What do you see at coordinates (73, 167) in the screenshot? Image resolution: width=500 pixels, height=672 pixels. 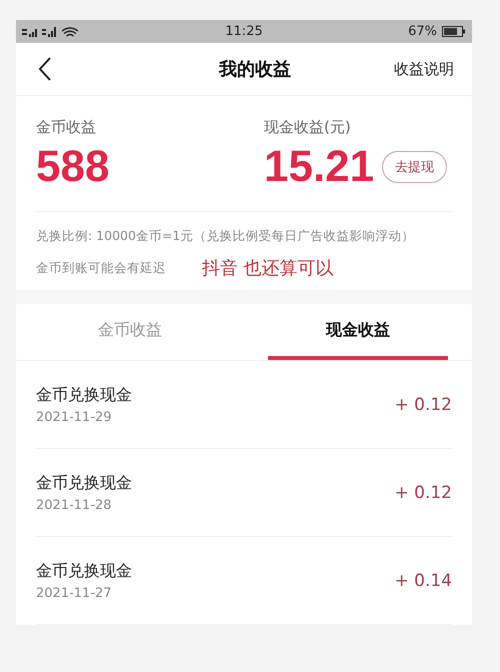 I see `coin-value: 588` at bounding box center [73, 167].